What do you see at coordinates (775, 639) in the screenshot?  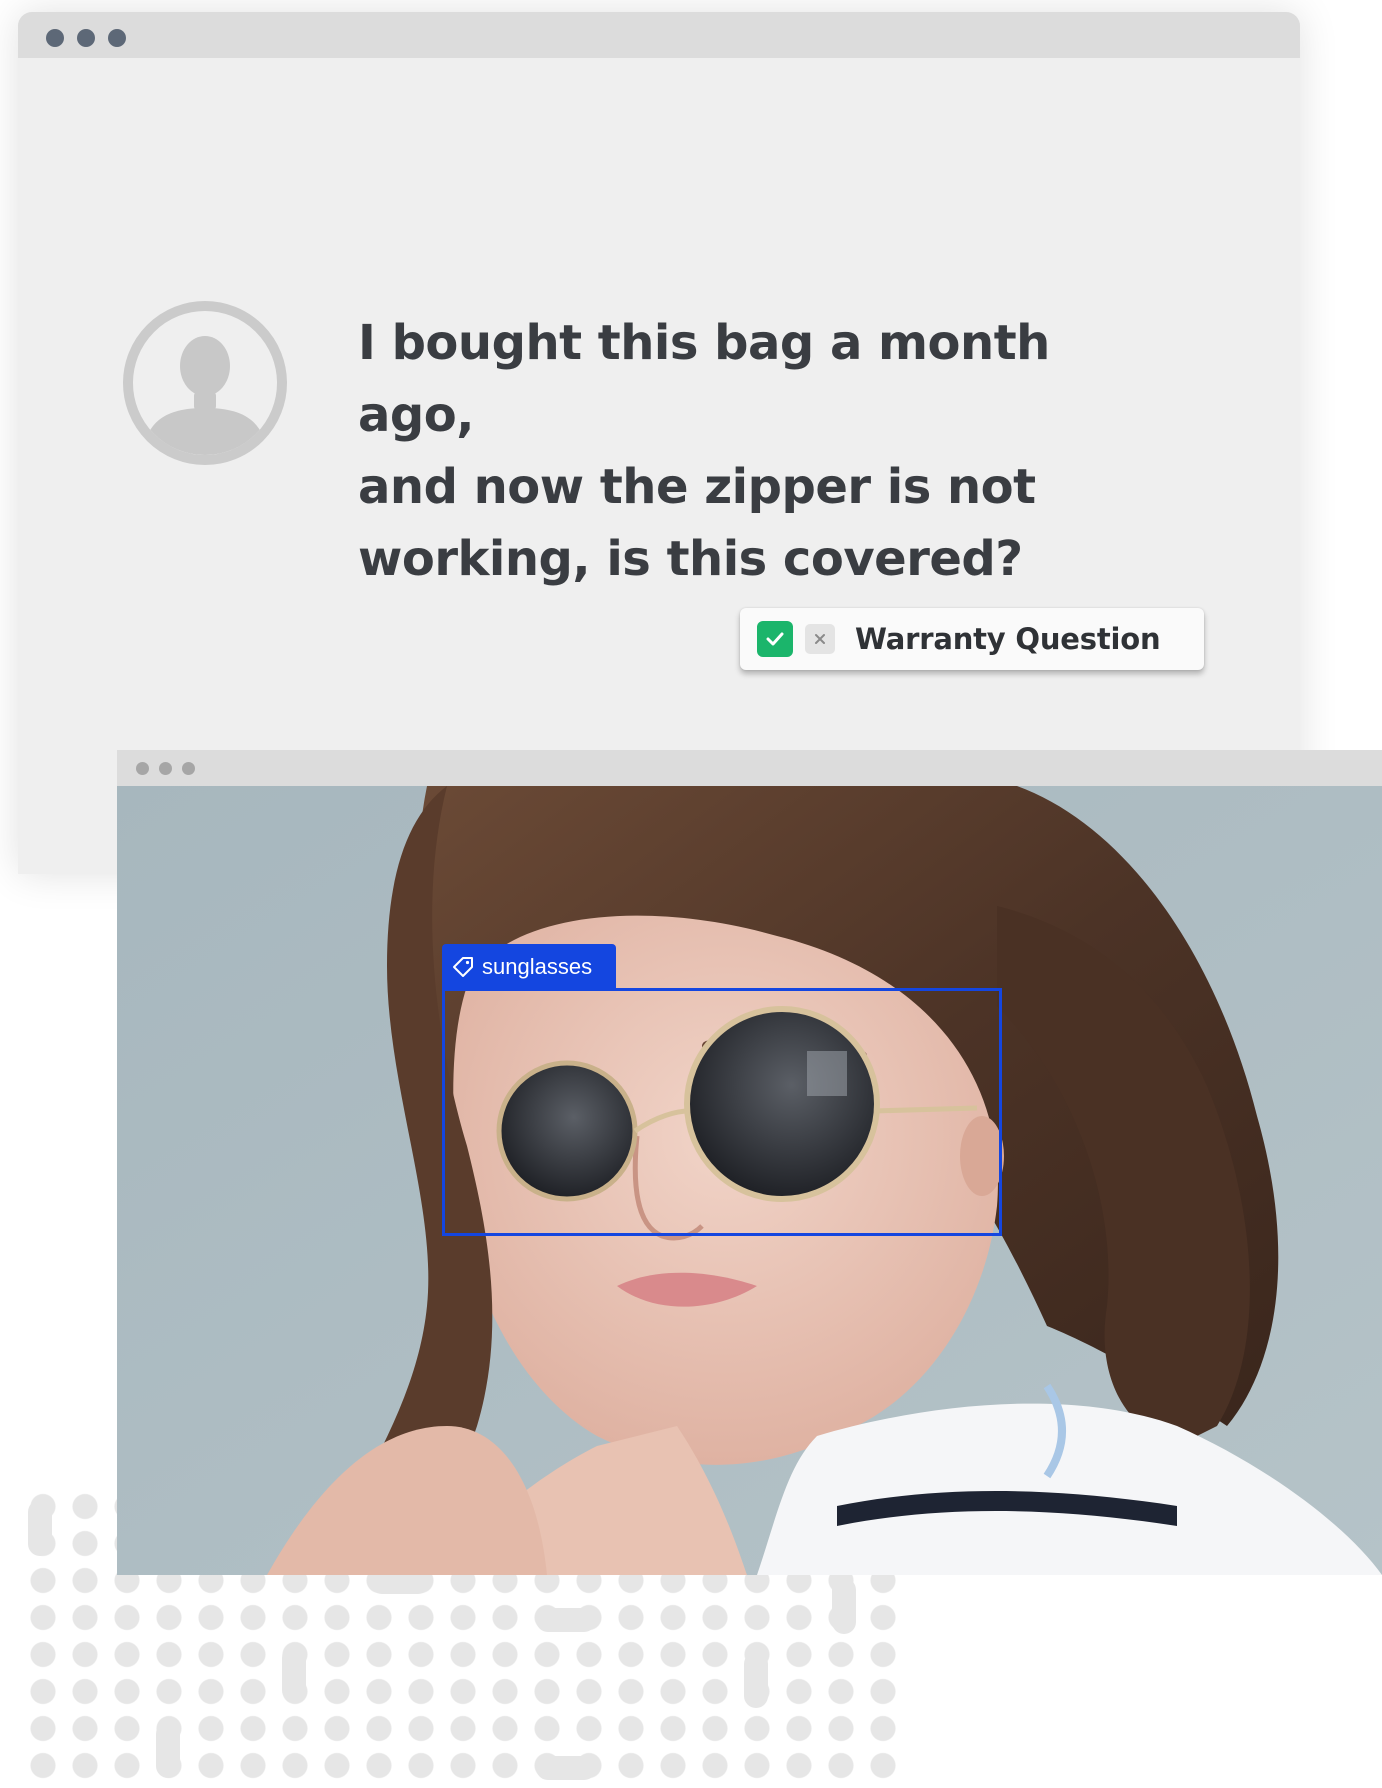 I see `check-icon` at bounding box center [775, 639].